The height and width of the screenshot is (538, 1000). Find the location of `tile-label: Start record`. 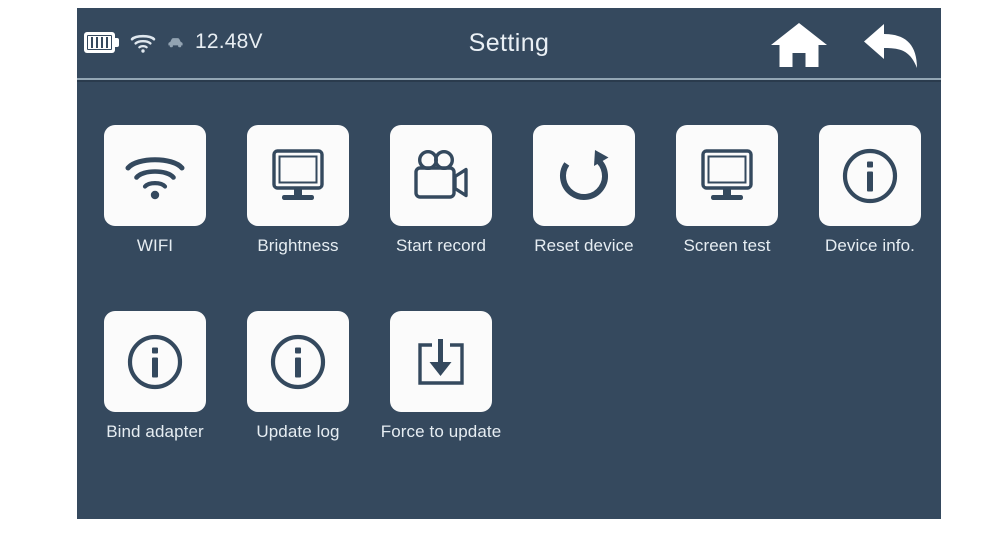

tile-label: Start record is located at coordinates (440, 245).